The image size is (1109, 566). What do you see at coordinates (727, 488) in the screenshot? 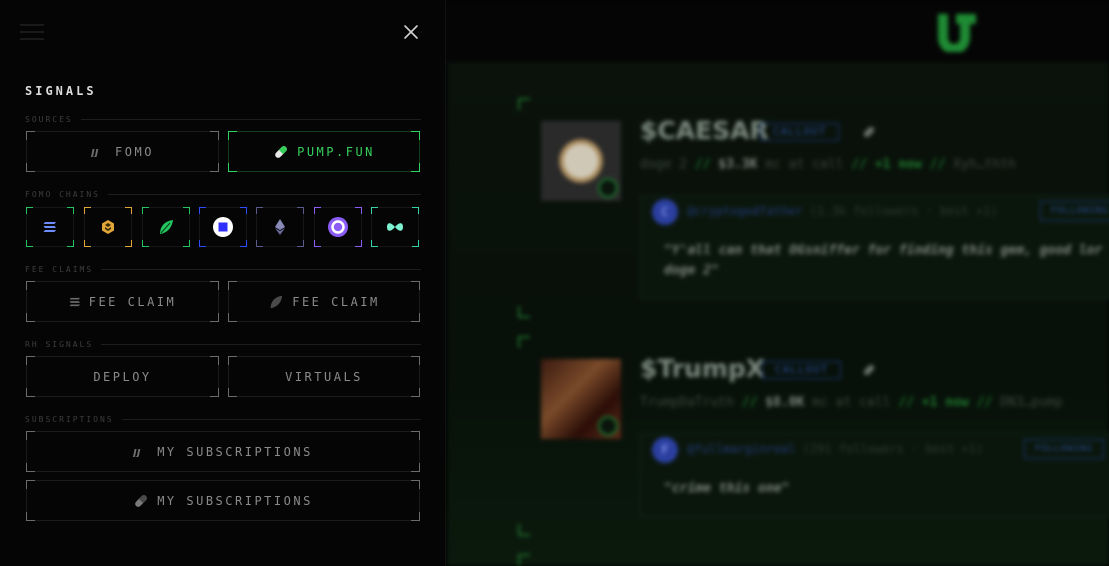
I see `caller-quote: "crime this one"` at bounding box center [727, 488].